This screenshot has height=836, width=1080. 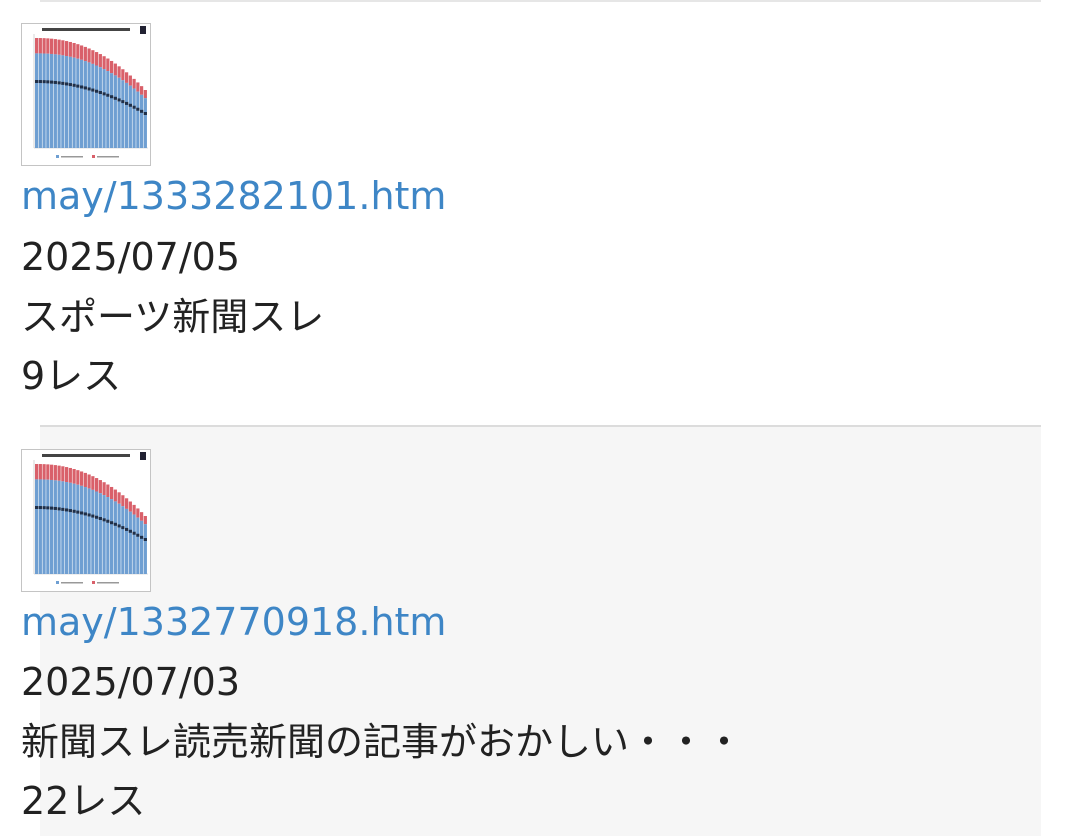 What do you see at coordinates (131, 257) in the screenshot?
I see `thread-date: 2025/07/05` at bounding box center [131, 257].